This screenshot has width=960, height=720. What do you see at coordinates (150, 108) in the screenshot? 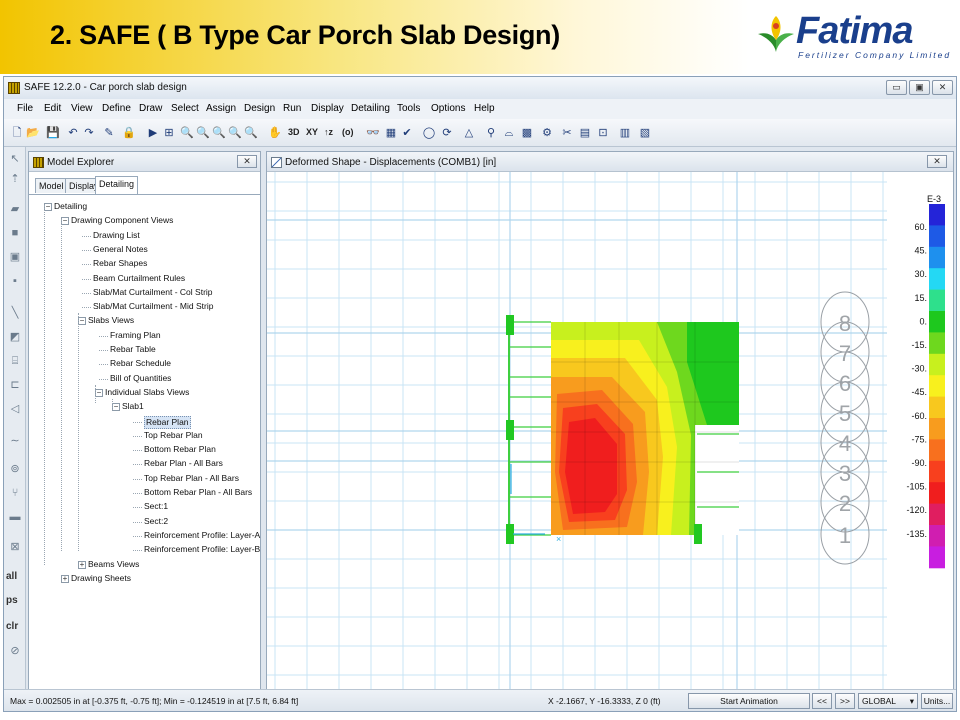
I see `menu-draw: Draw` at bounding box center [150, 108].